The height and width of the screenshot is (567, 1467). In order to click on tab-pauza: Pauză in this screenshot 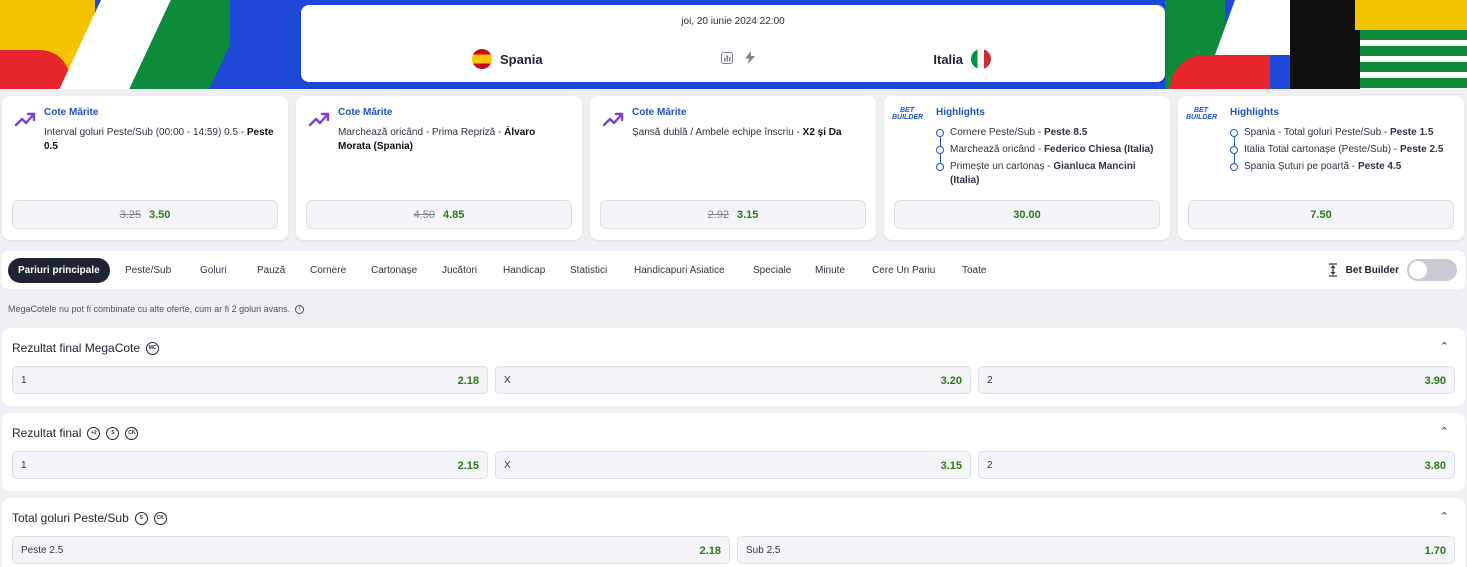, I will do `click(271, 270)`.